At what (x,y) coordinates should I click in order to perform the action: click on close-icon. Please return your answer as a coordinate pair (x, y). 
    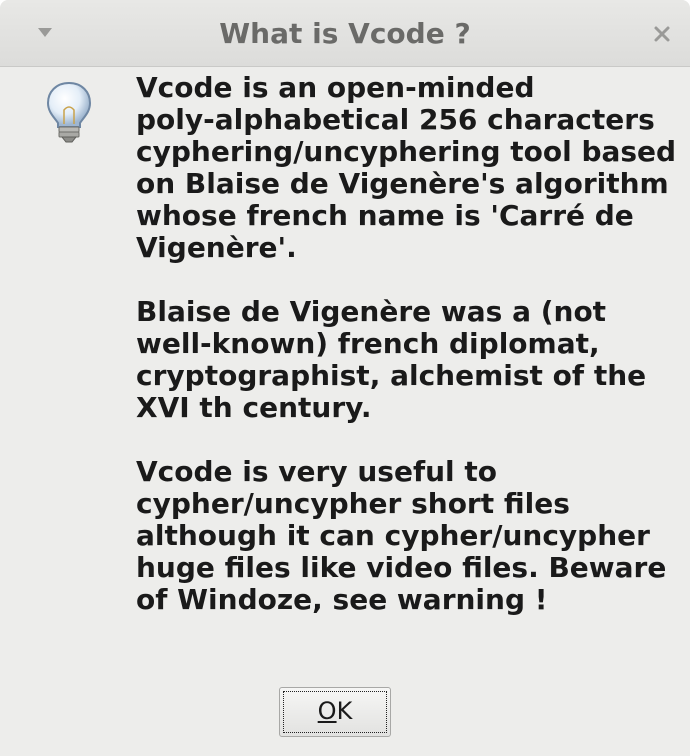
    Looking at the image, I should click on (662, 34).